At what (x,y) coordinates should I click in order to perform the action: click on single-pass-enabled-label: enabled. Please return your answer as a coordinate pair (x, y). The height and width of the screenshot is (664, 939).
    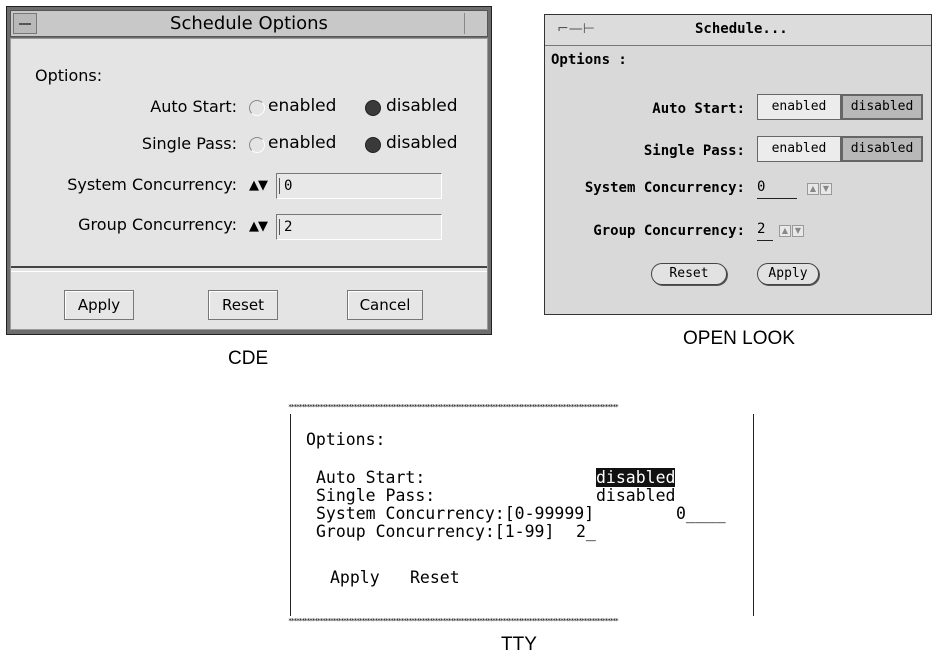
    Looking at the image, I should click on (302, 143).